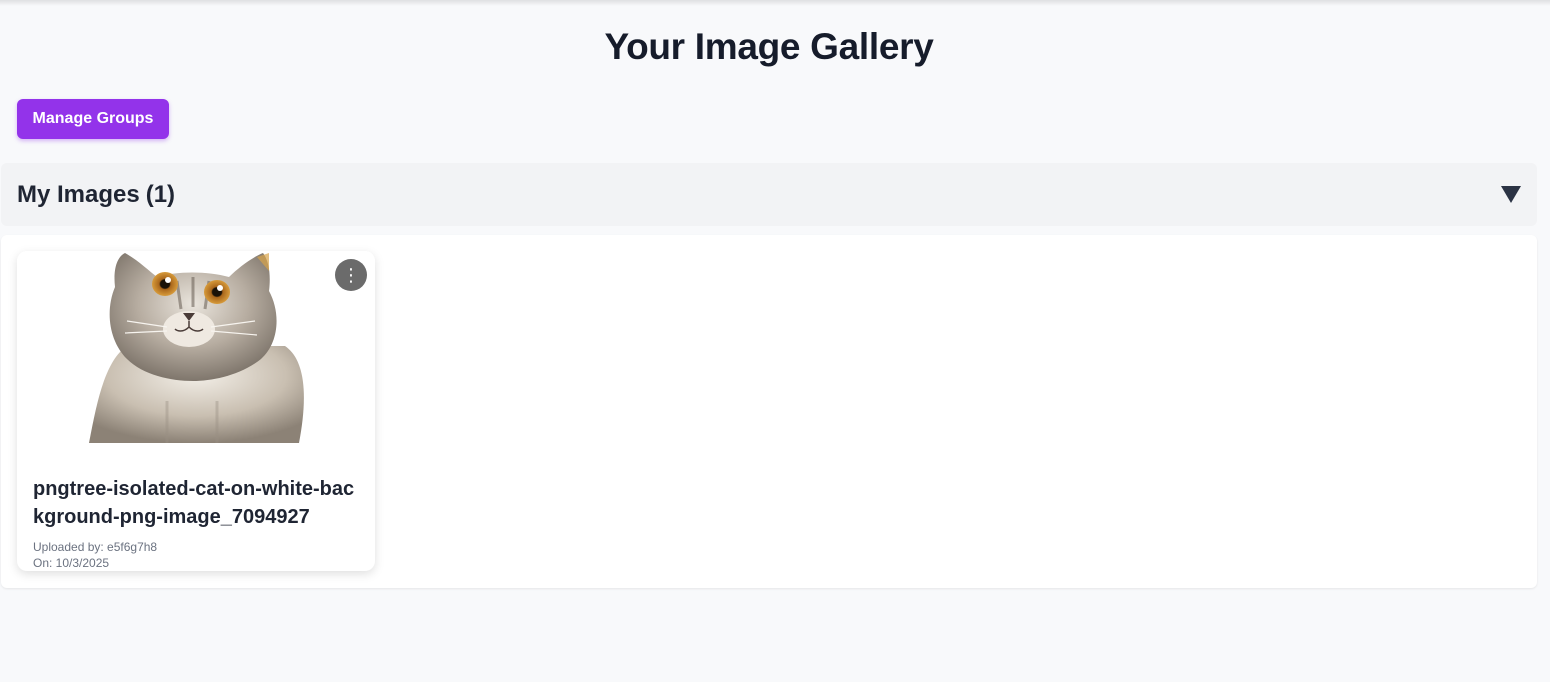 Image resolution: width=1550 pixels, height=682 pixels. What do you see at coordinates (769, 194) in the screenshot?
I see `my-images-section-header: My Images (1)` at bounding box center [769, 194].